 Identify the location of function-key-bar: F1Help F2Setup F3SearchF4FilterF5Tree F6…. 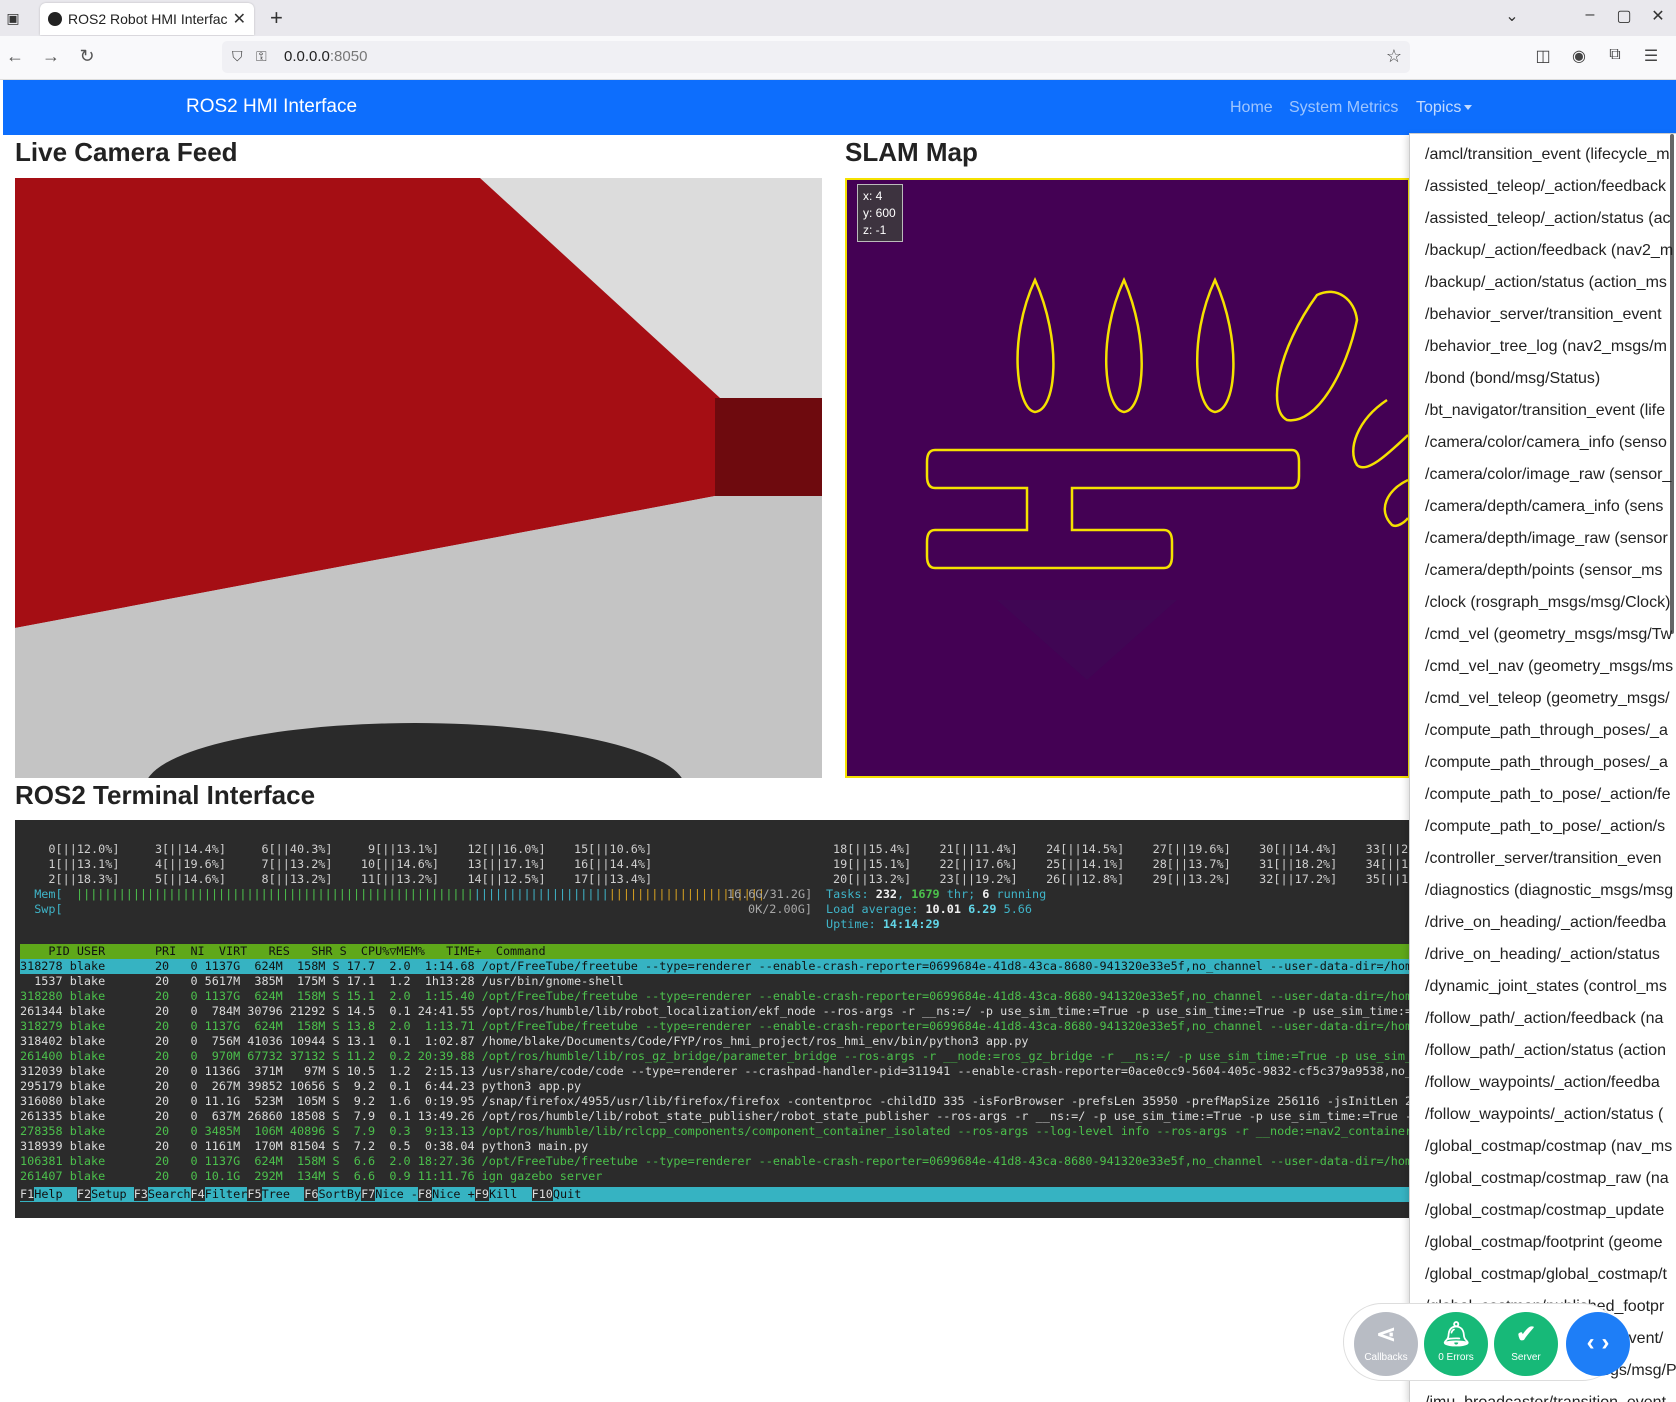
(715, 1194).